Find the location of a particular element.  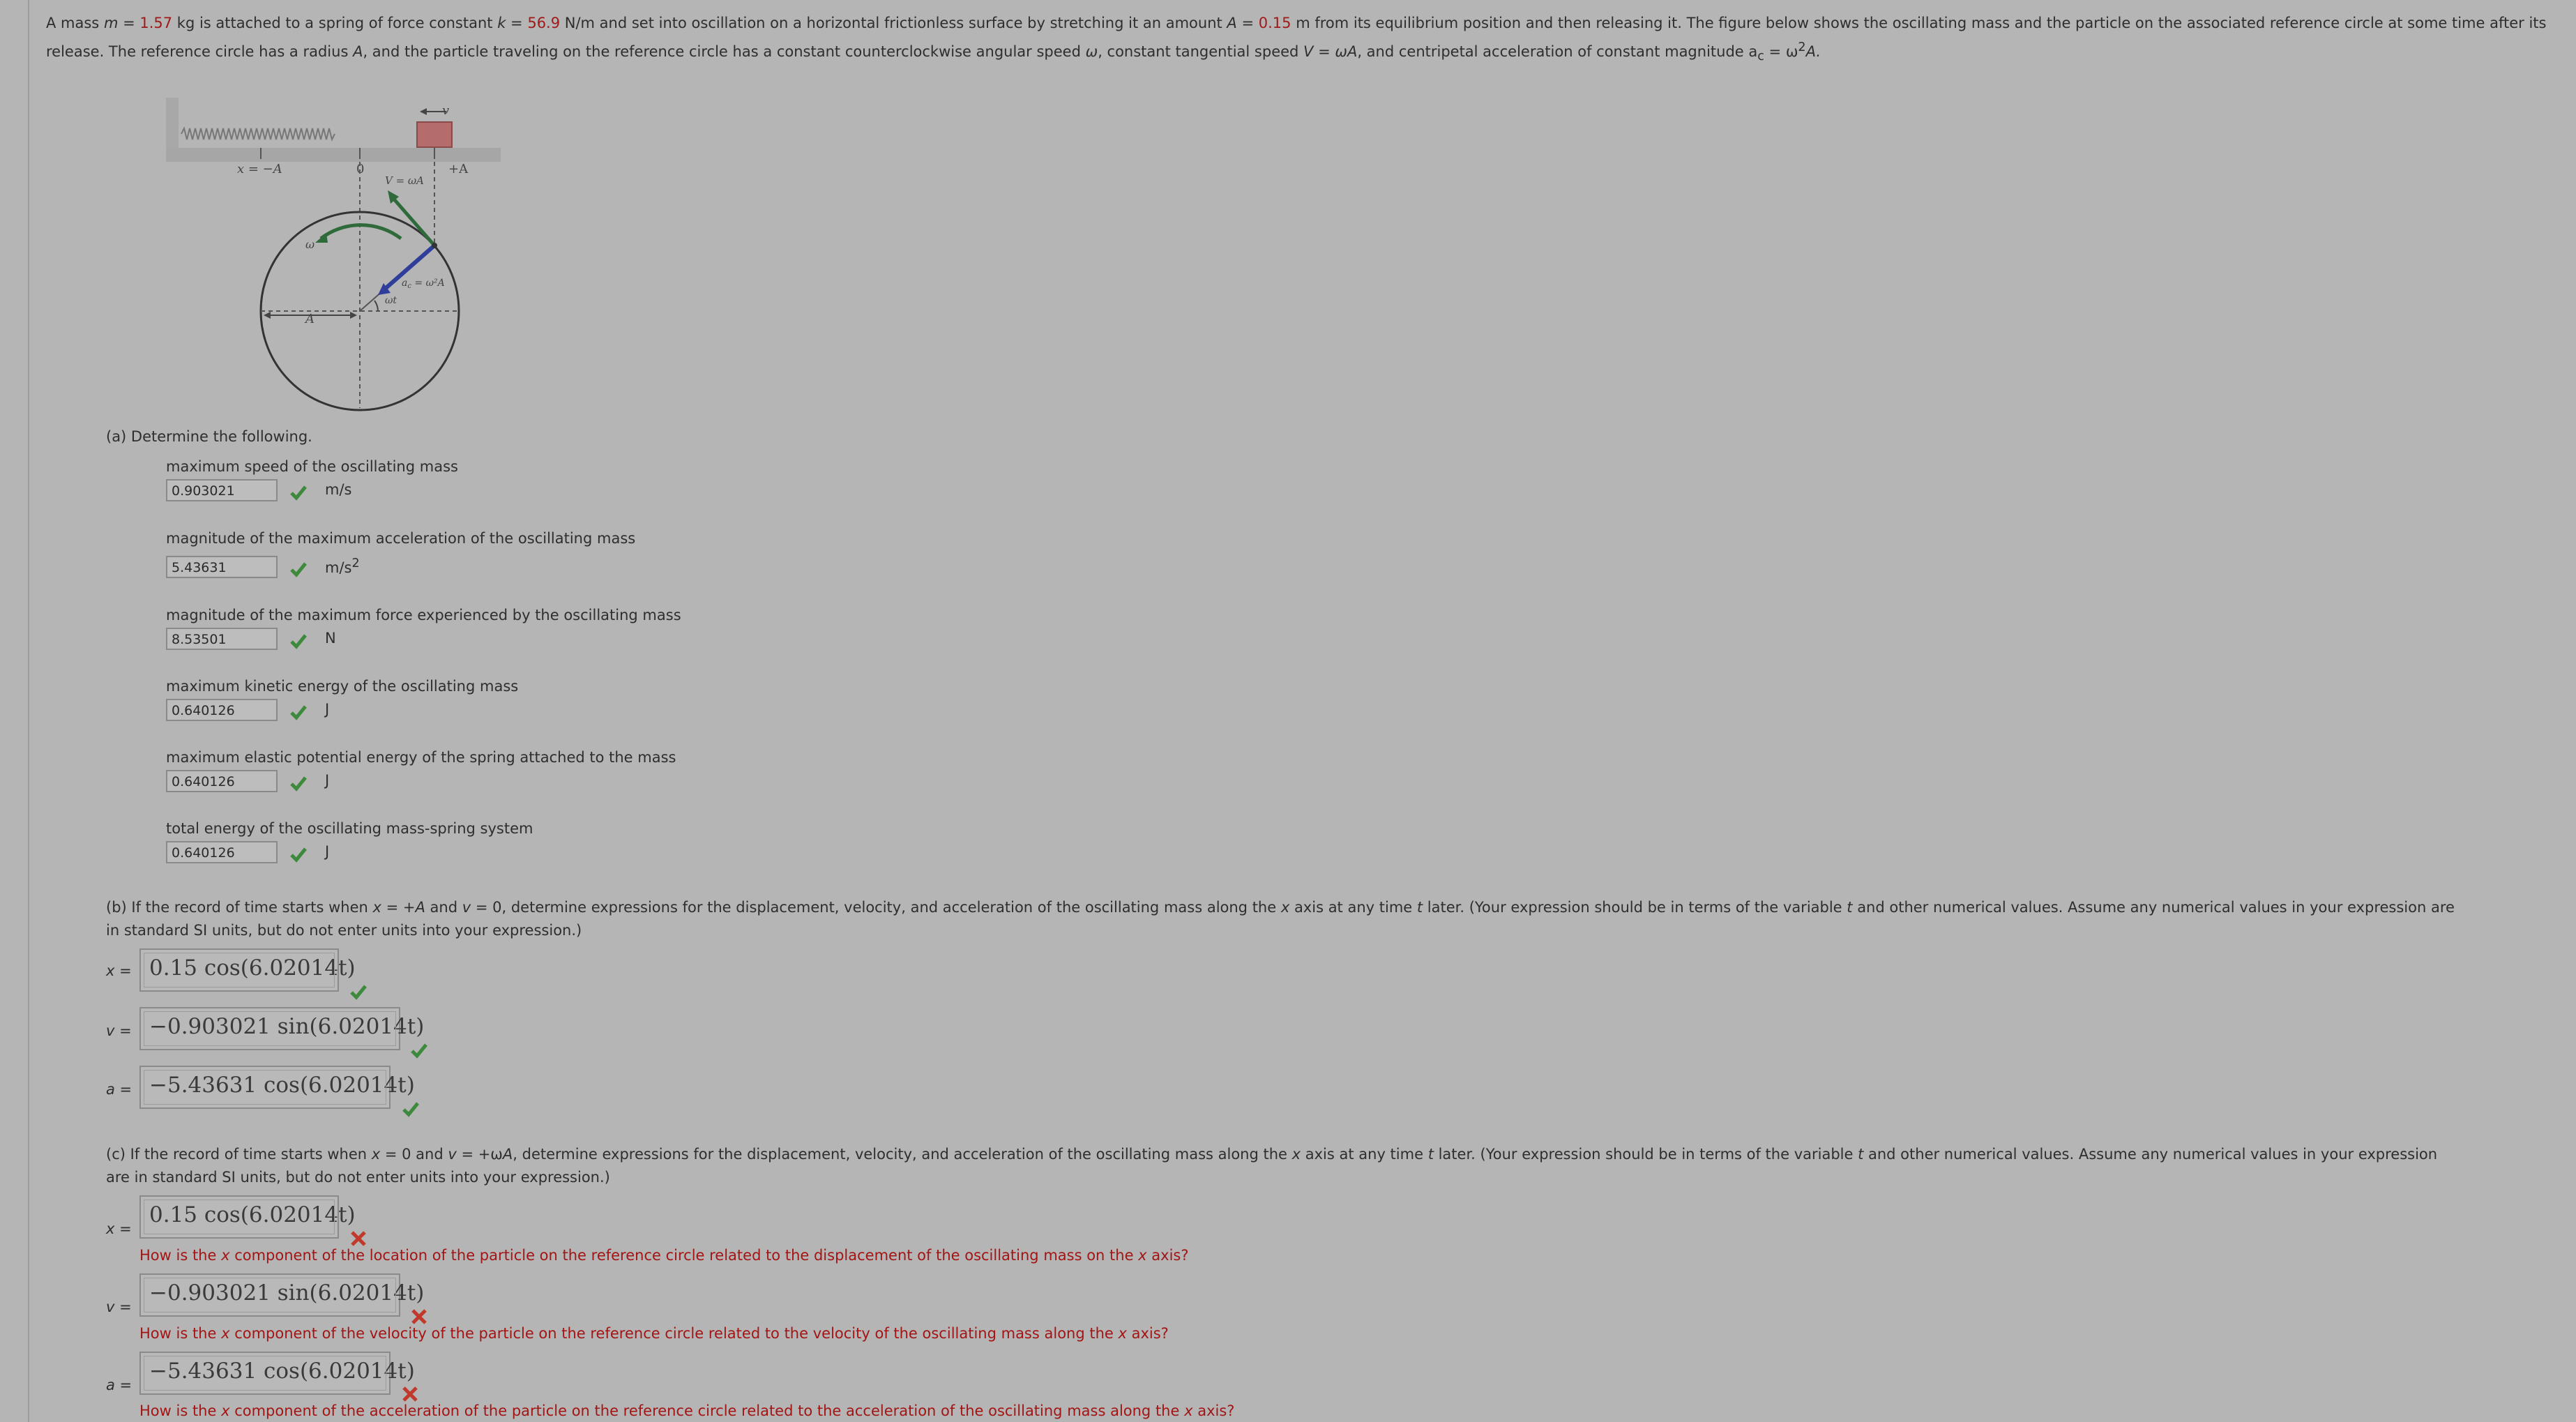

label-pos-a: +A is located at coordinates (458, 169).